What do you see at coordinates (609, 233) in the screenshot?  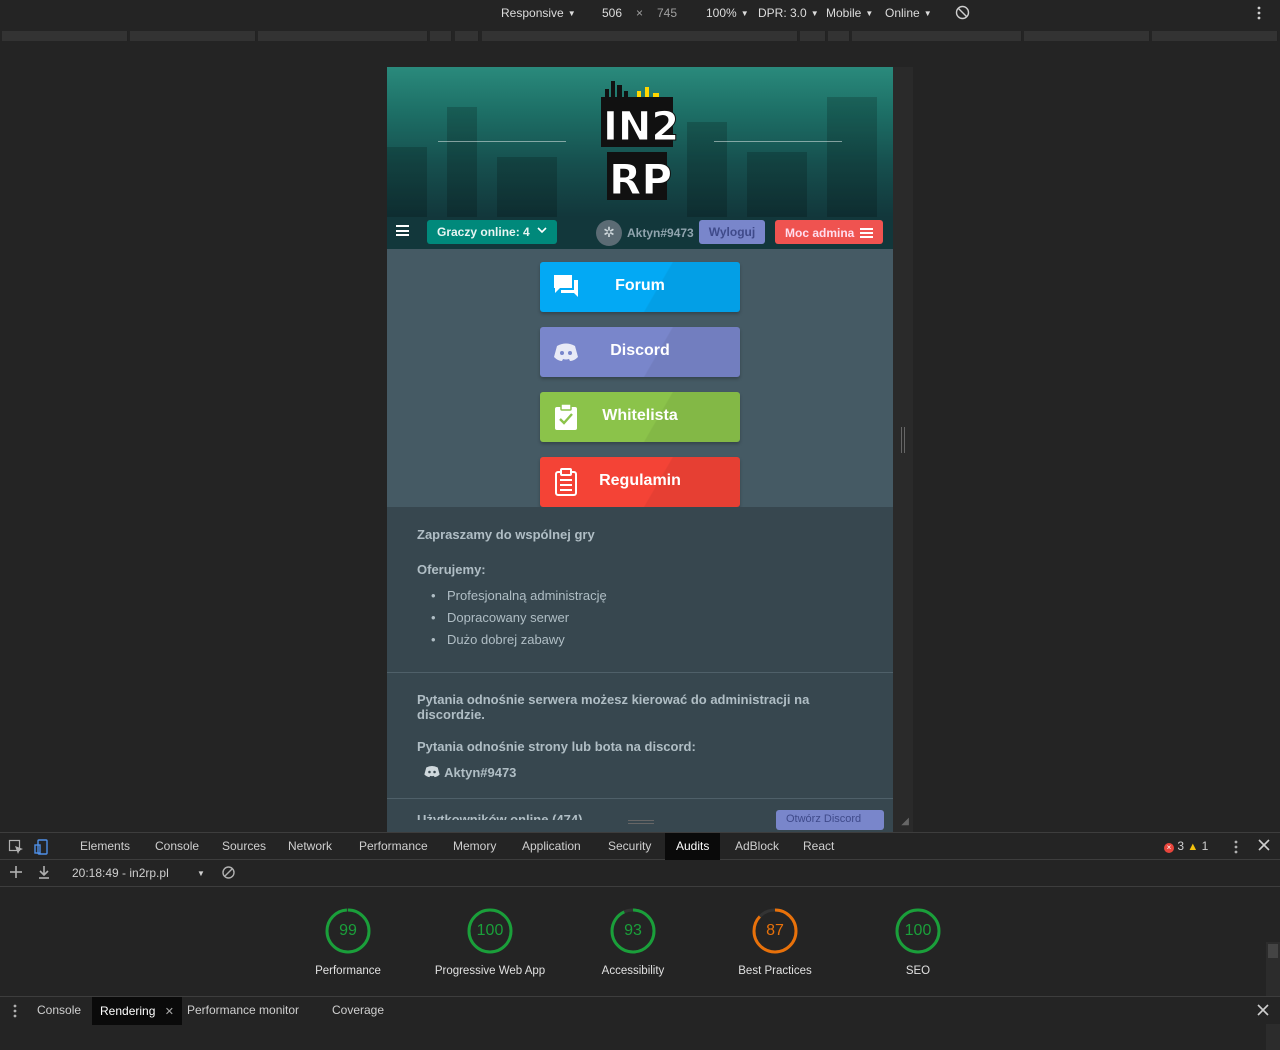 I see `user-avatar: ✲` at bounding box center [609, 233].